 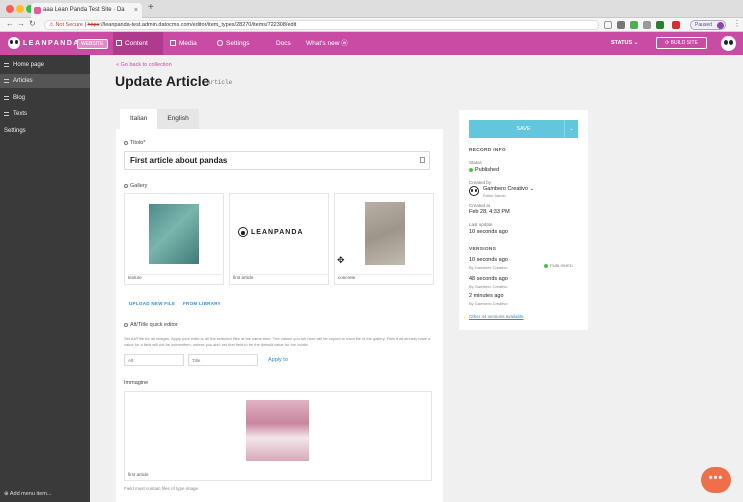 I want to click on profile-paused-button: Paused, so click(x=708, y=25).